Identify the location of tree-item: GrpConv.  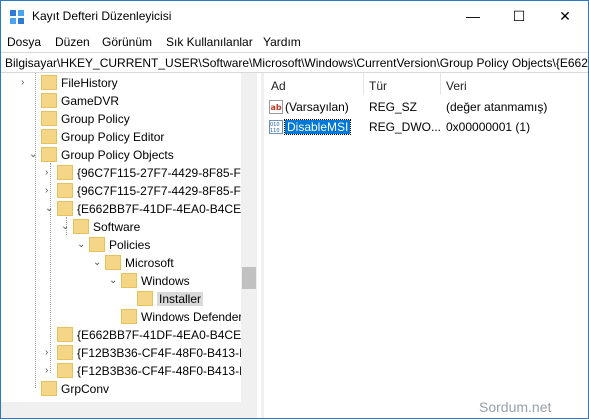
(65, 389).